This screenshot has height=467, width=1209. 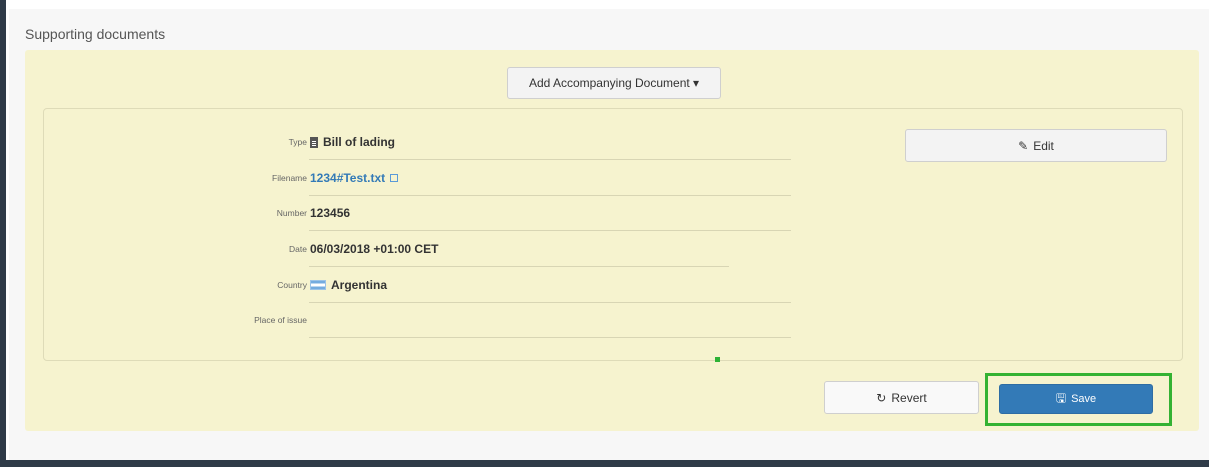 What do you see at coordinates (95, 34) in the screenshot?
I see `panel-title: Supporting documents` at bounding box center [95, 34].